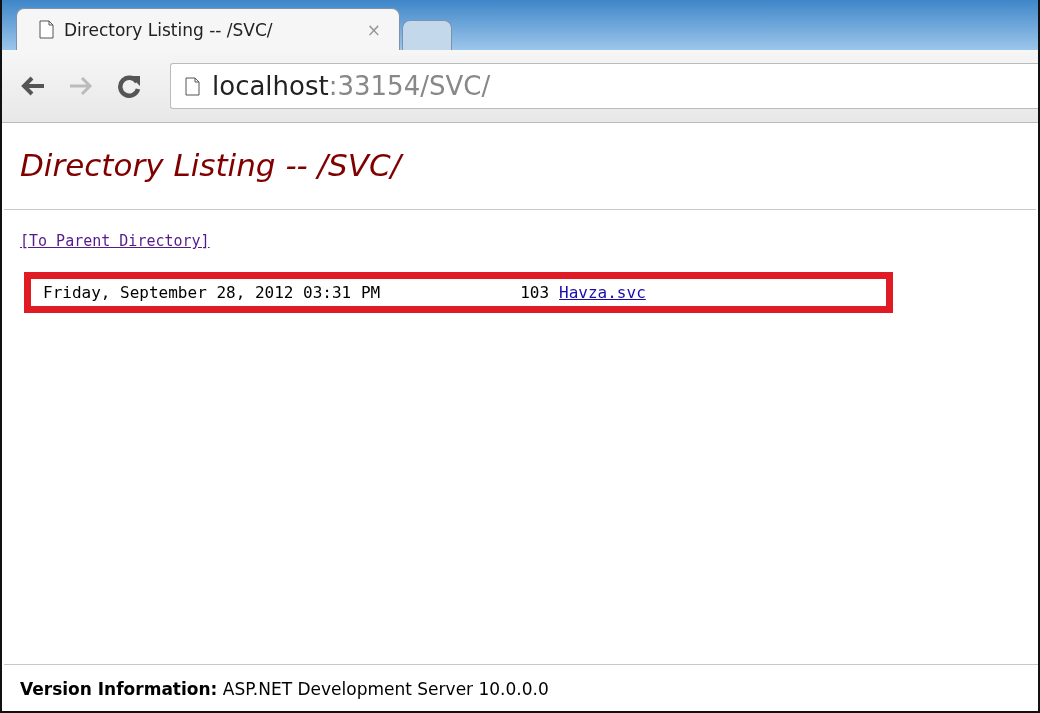 Image resolution: width=1040 pixels, height=713 pixels. What do you see at coordinates (211, 165) in the screenshot?
I see `page-heading: Directory Listing -- /SVC/` at bounding box center [211, 165].